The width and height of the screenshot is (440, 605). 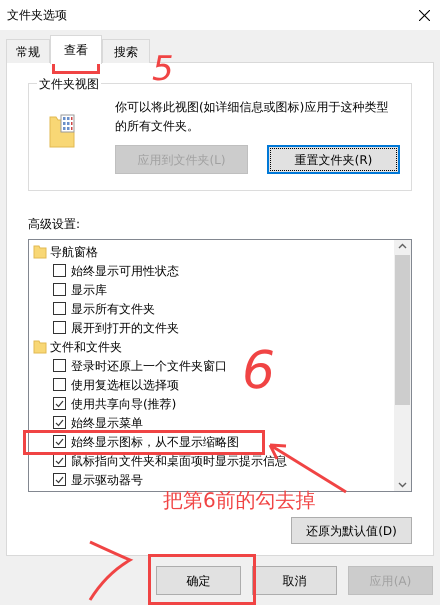 What do you see at coordinates (110, 571) in the screenshot?
I see `scribble-mark` at bounding box center [110, 571].